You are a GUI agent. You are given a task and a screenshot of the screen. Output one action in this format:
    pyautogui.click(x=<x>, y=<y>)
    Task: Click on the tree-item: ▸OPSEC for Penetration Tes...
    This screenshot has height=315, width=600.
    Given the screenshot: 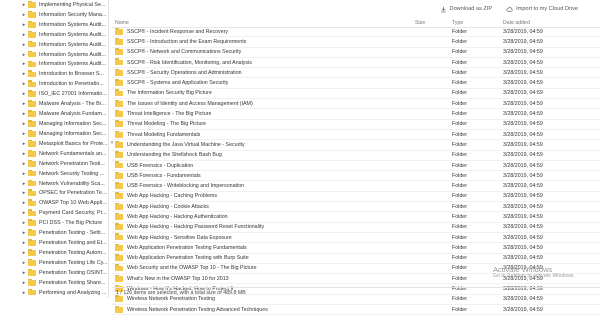 What is the action you would take?
    pyautogui.click(x=54, y=194)
    